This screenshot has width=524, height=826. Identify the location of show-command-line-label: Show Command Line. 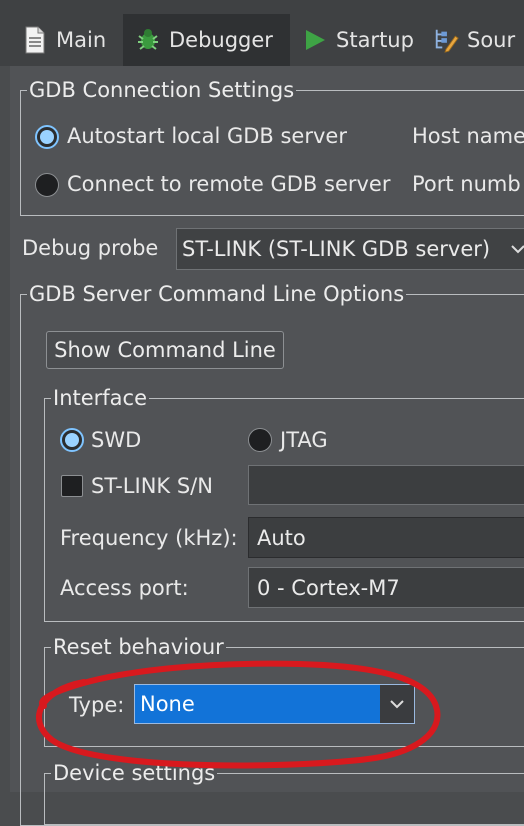
(165, 350).